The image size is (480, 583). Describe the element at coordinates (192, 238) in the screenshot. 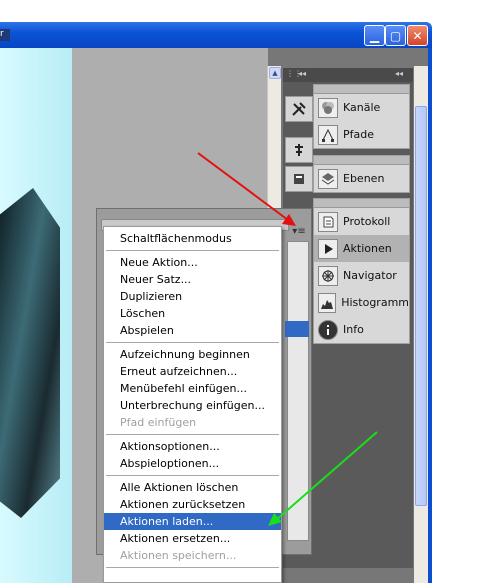

I see `menu-item-button-mode: Schaltflächenmodus` at that location.